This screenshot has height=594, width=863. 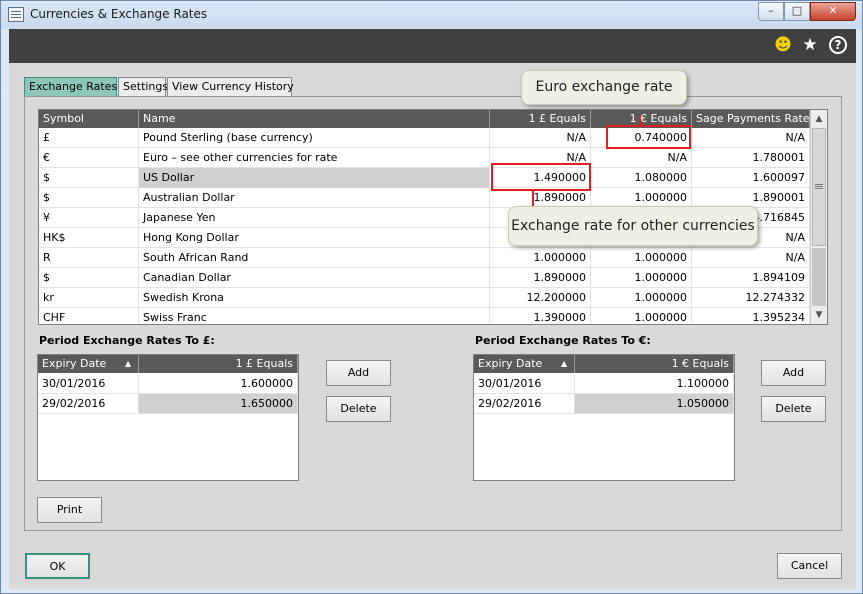 I want to click on euro-callout-connector, so click(x=640, y=120).